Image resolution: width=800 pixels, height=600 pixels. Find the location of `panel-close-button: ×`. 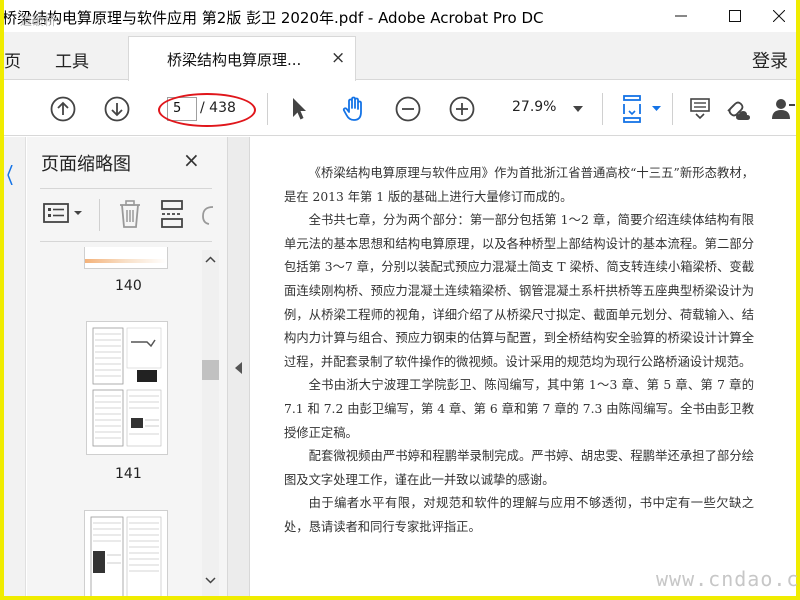

panel-close-button: × is located at coordinates (191, 160).